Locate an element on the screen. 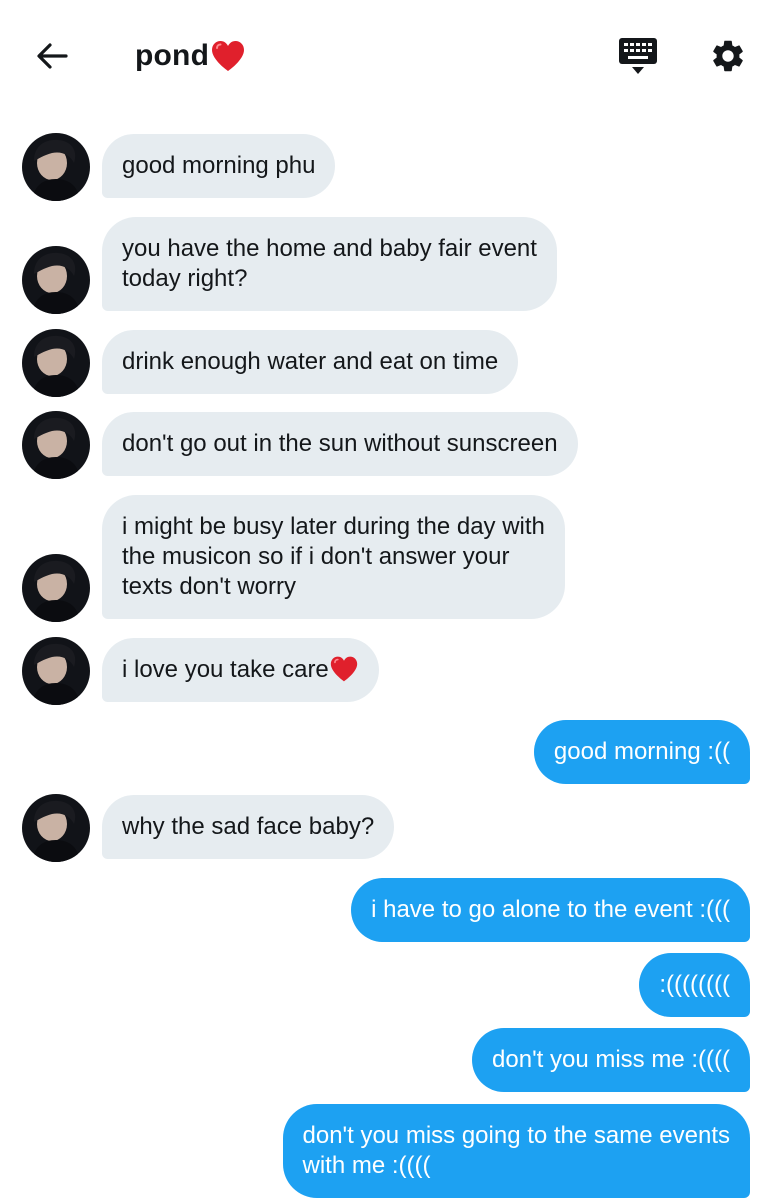 Image resolution: width=773 pixels, height=1200 pixels. message-text: don't you miss me :(((( is located at coordinates (611, 1059).